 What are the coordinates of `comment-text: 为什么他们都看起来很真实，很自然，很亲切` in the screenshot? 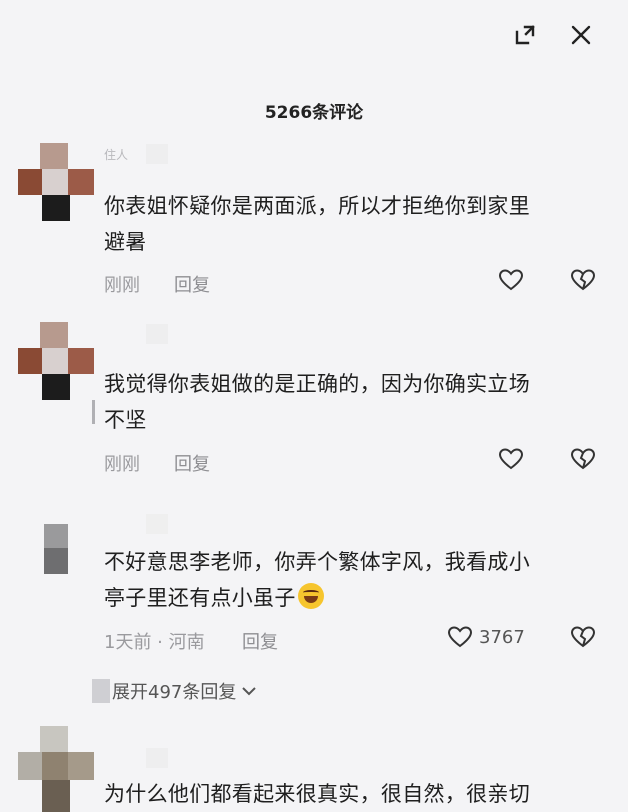 It's located at (317, 794).